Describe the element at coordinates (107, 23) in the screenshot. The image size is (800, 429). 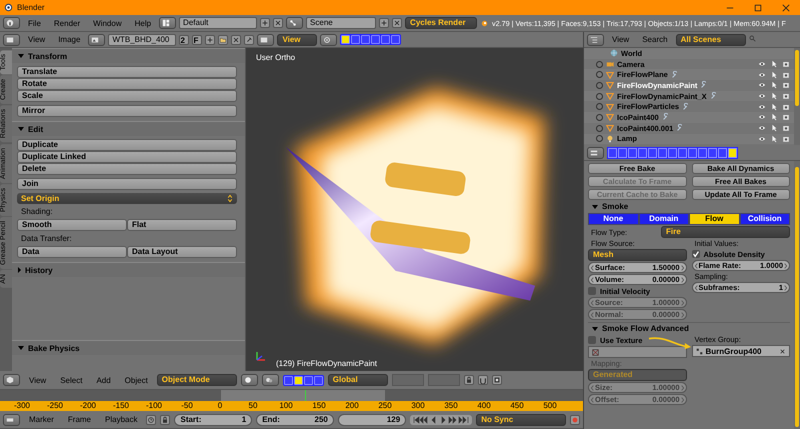
I see `menu-item: Window` at that location.